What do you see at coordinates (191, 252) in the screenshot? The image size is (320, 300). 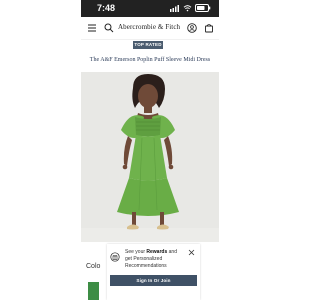 I see `close-icon` at bounding box center [191, 252].